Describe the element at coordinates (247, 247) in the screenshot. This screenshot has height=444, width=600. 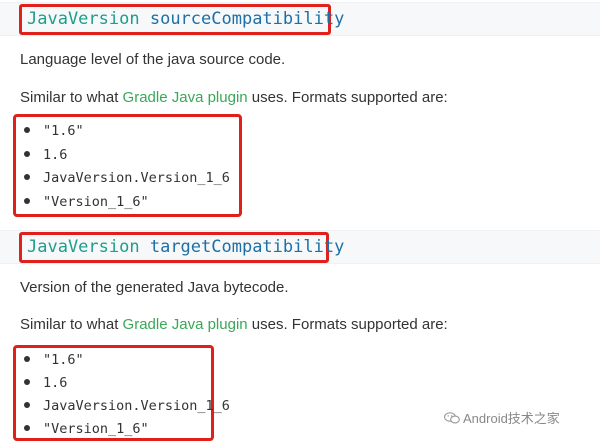
I see `signature-name: targetCompatibility` at that location.